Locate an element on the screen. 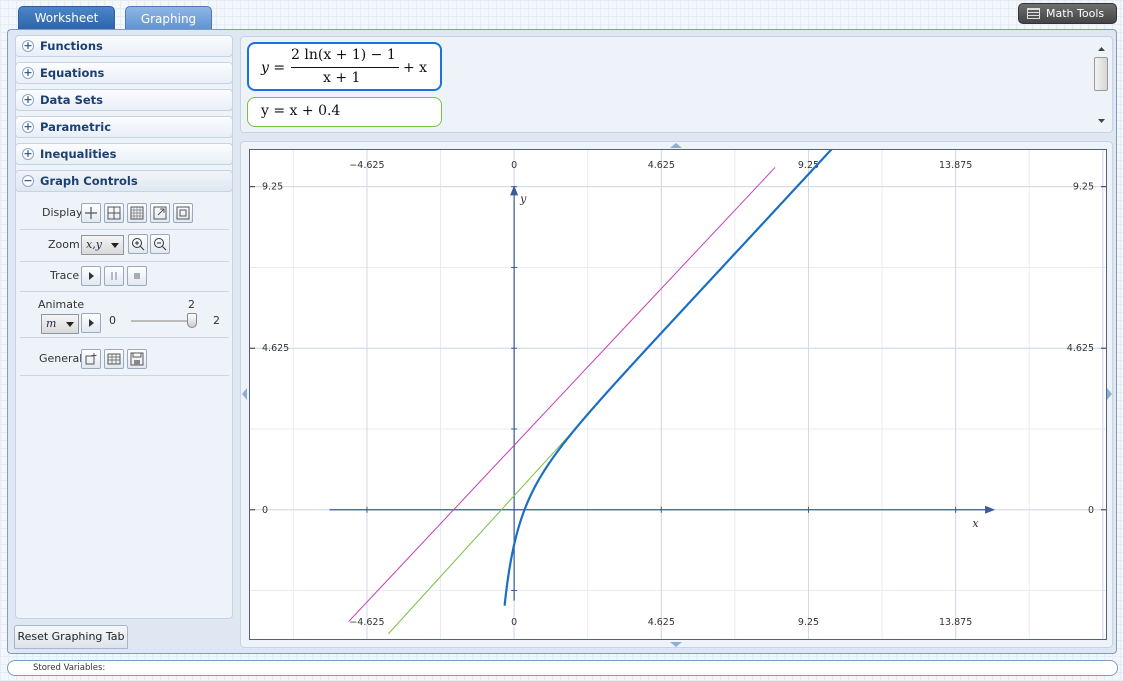  formula-denominator: x + 1 is located at coordinates (342, 78).